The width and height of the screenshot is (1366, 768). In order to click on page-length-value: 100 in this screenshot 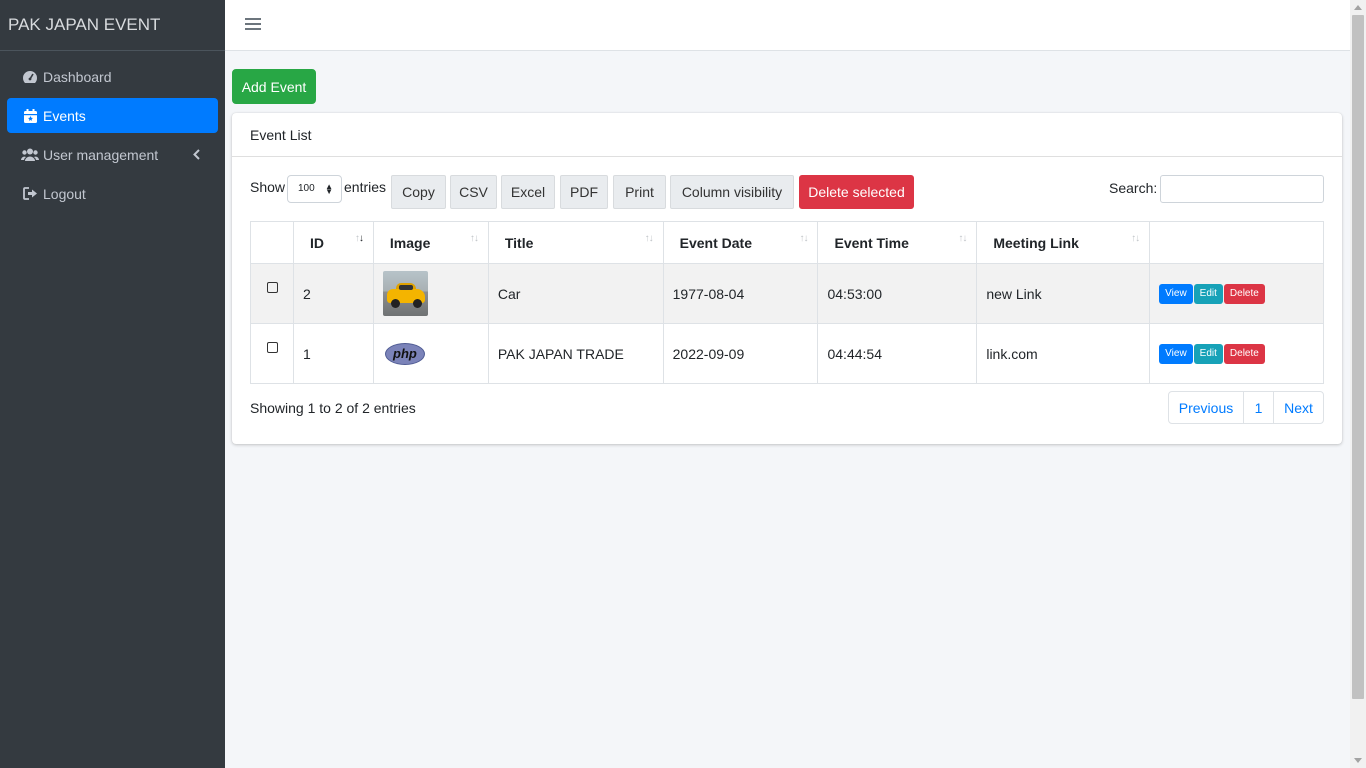, I will do `click(306, 188)`.